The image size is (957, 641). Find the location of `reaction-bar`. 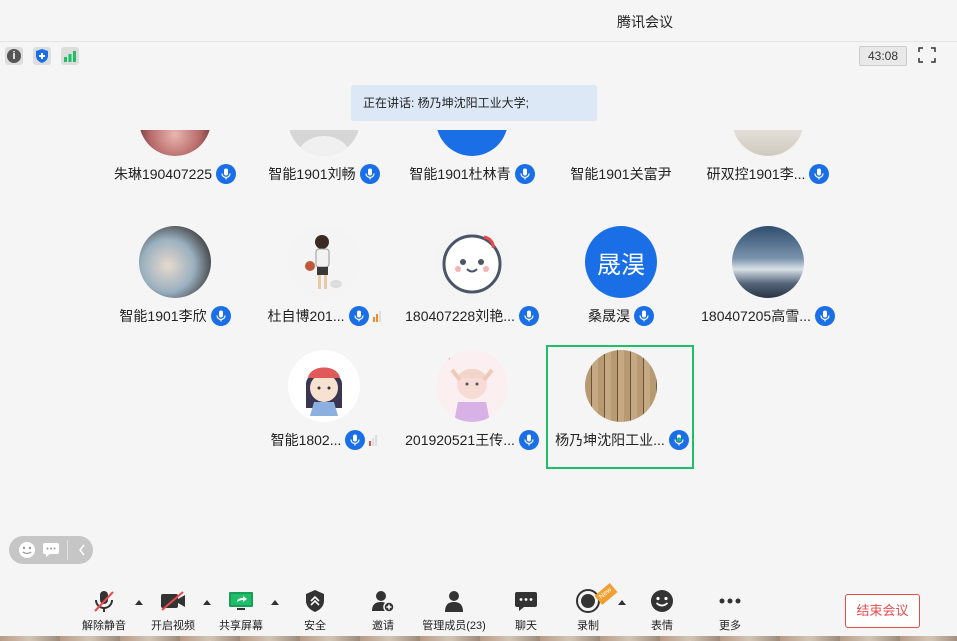

reaction-bar is located at coordinates (51, 550).